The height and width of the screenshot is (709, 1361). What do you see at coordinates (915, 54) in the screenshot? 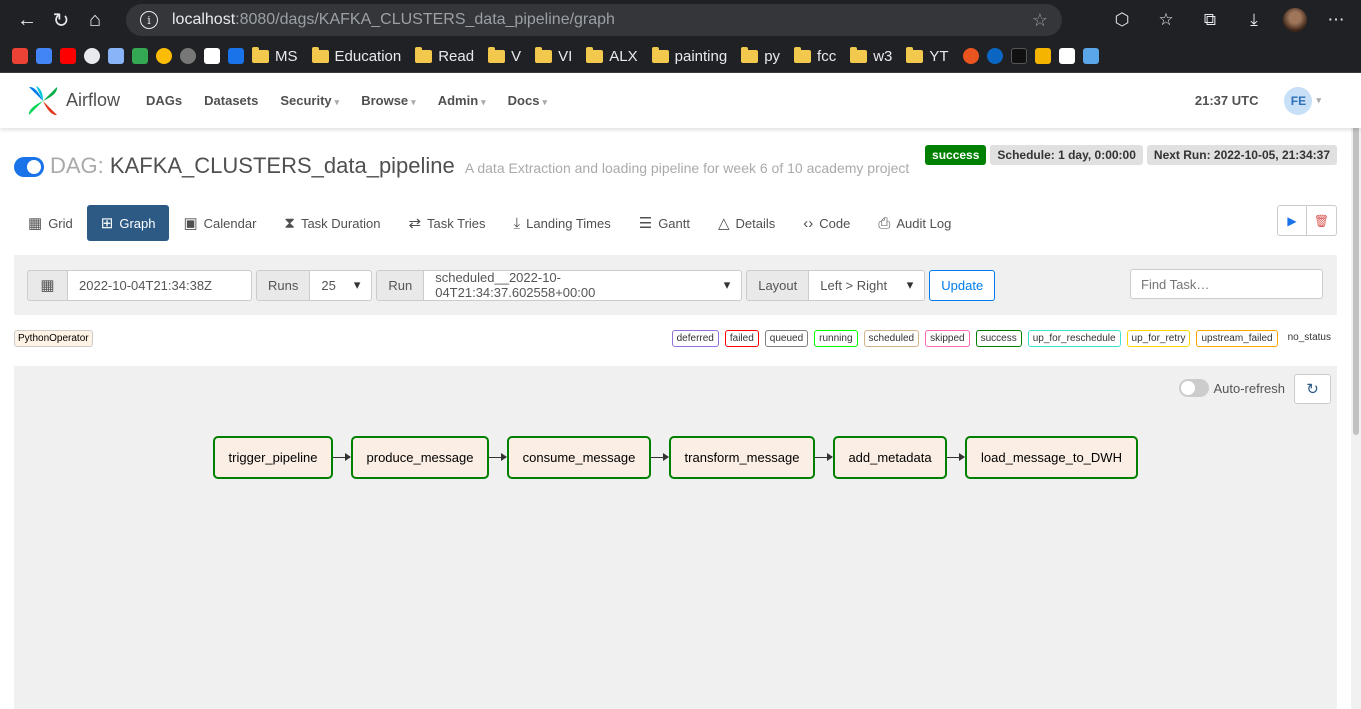
I see `folder-icon` at bounding box center [915, 54].